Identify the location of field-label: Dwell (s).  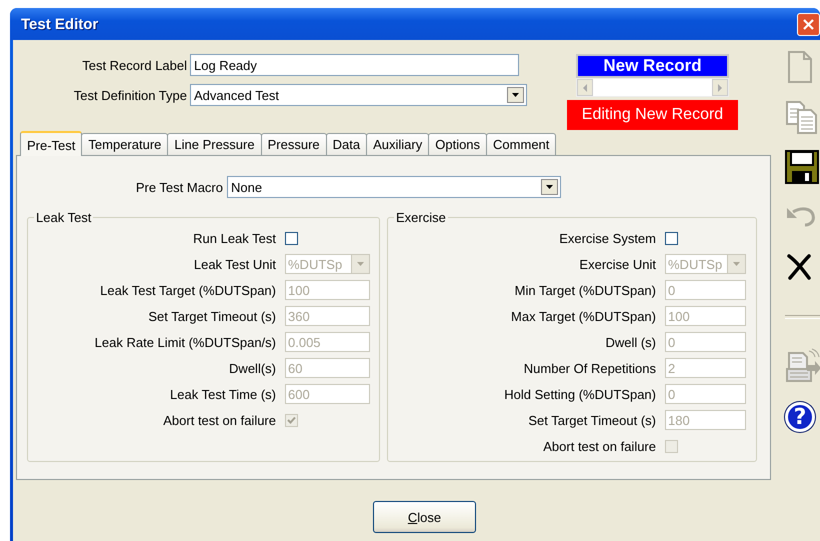
(630, 342).